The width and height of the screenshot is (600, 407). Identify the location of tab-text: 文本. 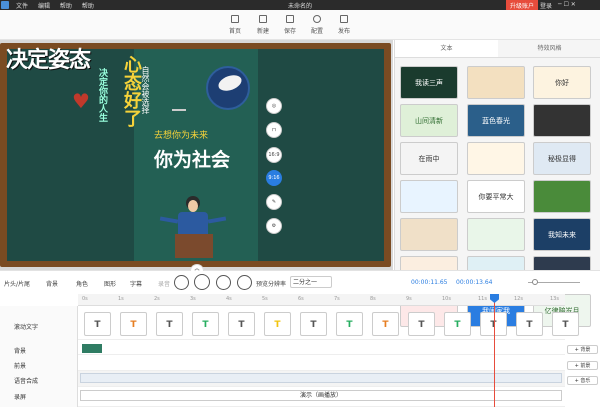
(446, 49).